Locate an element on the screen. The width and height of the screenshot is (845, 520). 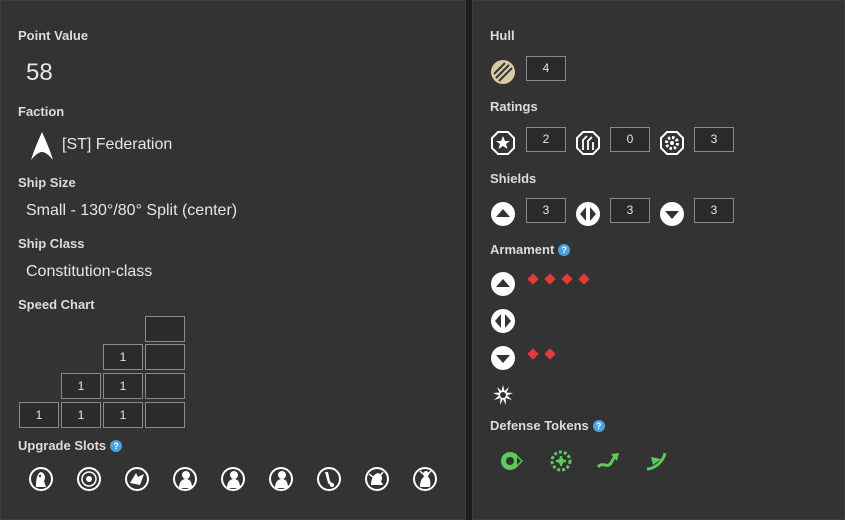
ship-size-label: Ship Size is located at coordinates (47, 182).